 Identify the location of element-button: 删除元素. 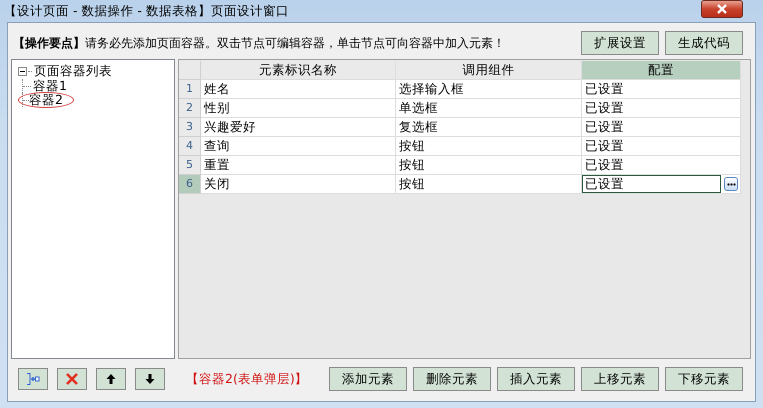
(452, 379).